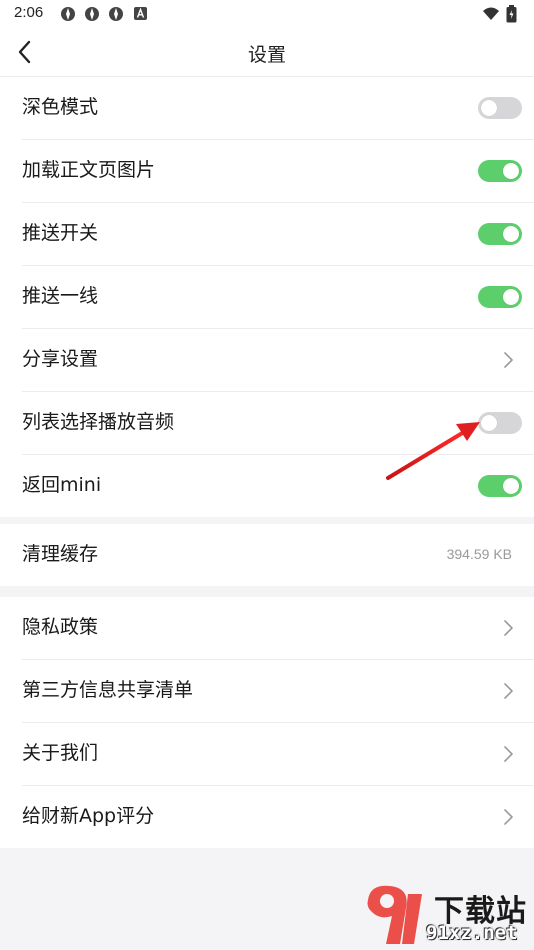 The image size is (534, 950). I want to click on nav-bar: 设置, so click(267, 52).